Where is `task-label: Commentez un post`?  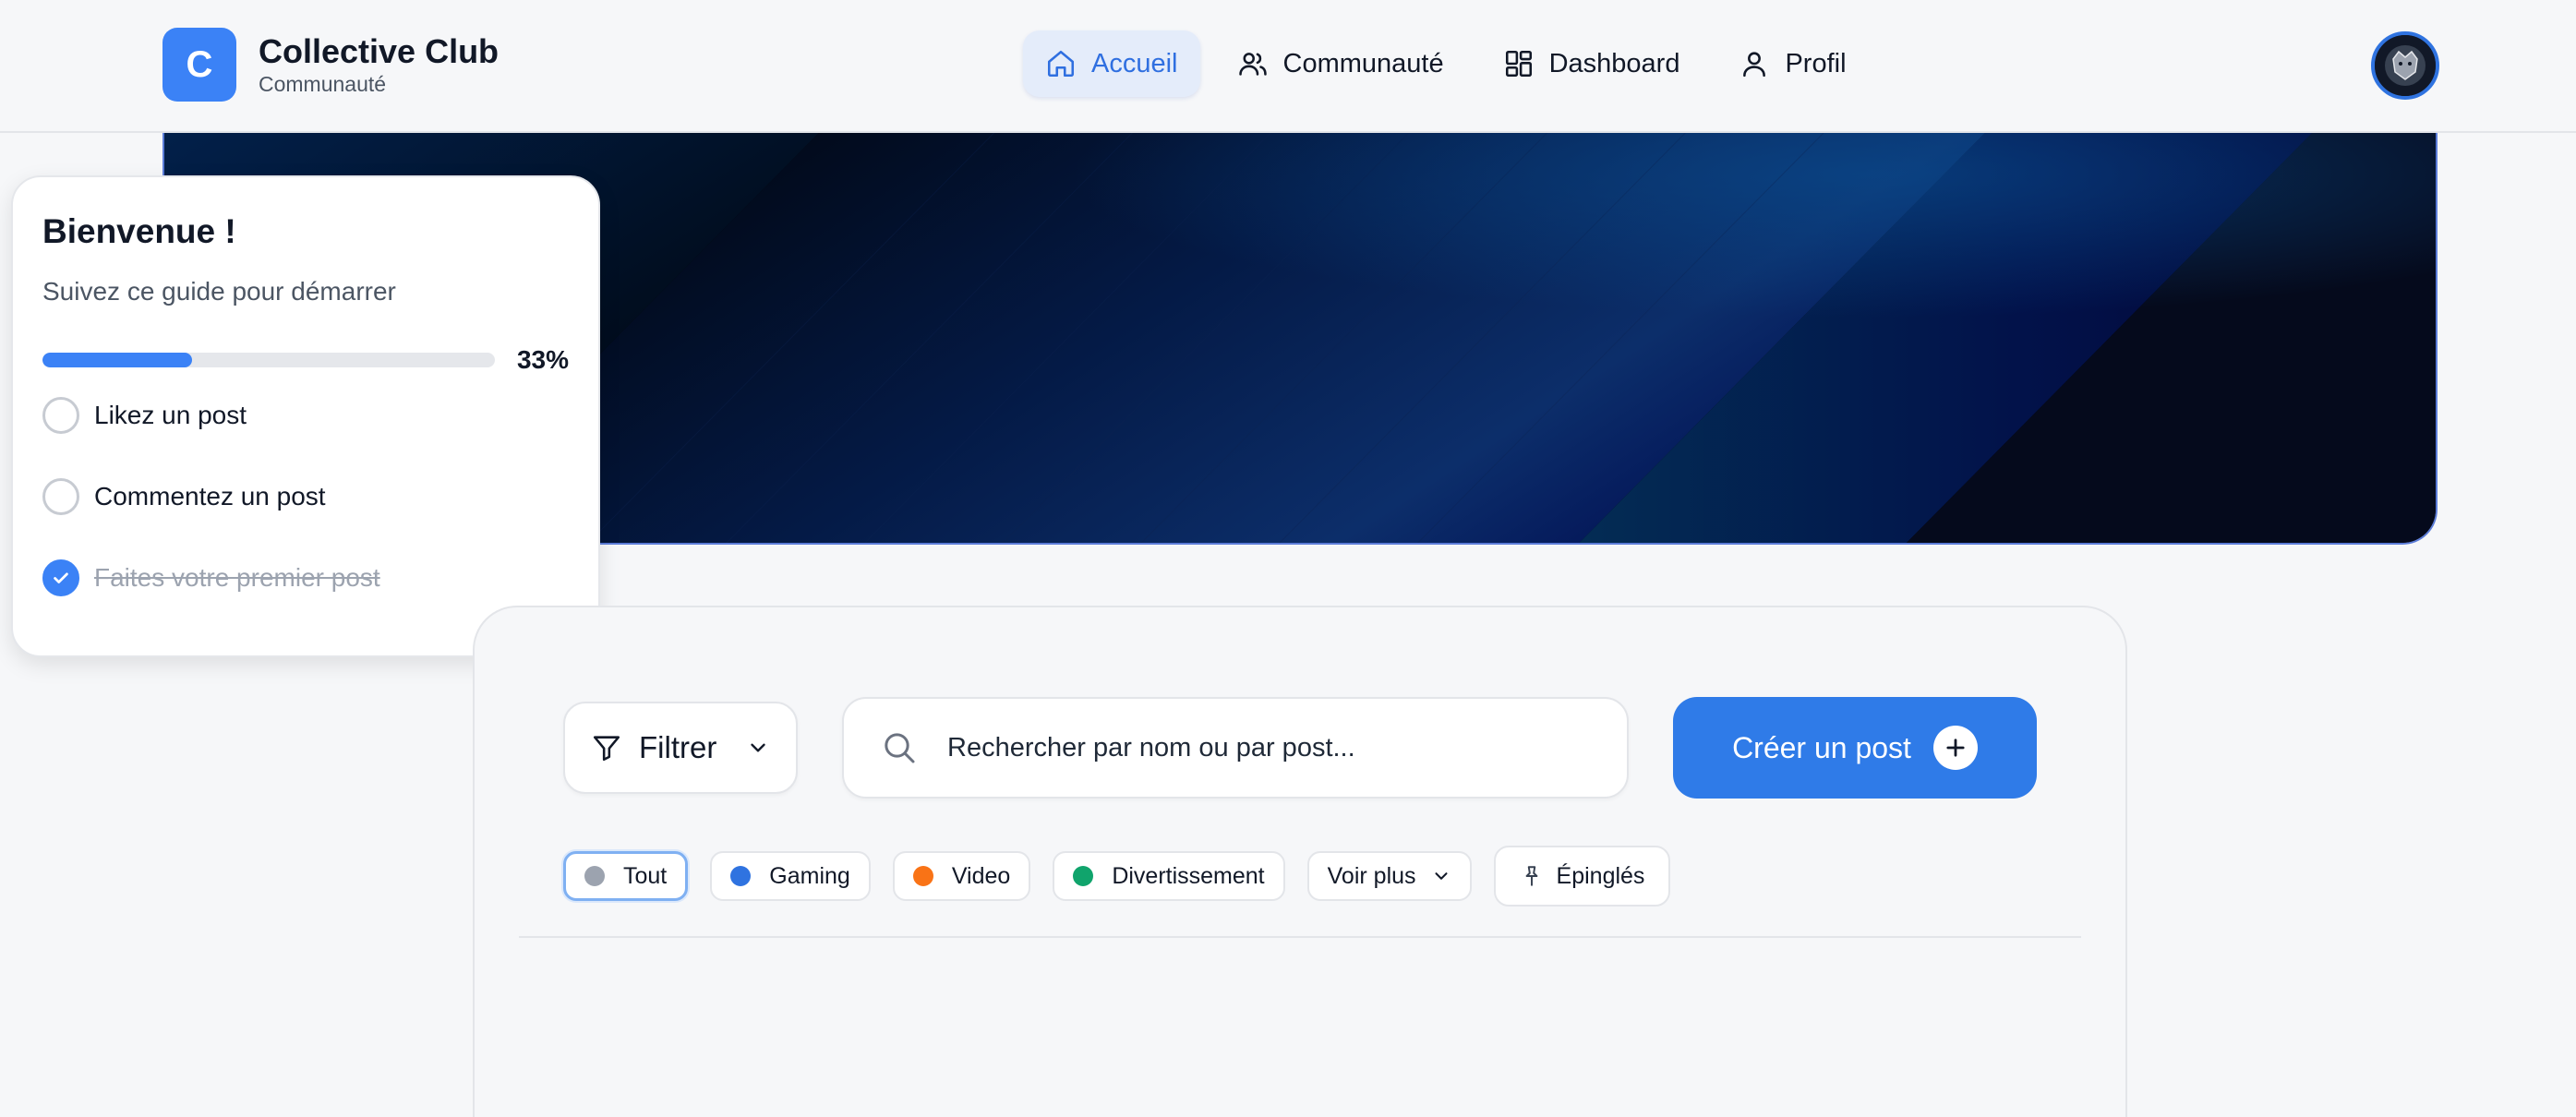 task-label: Commentez un post is located at coordinates (210, 496).